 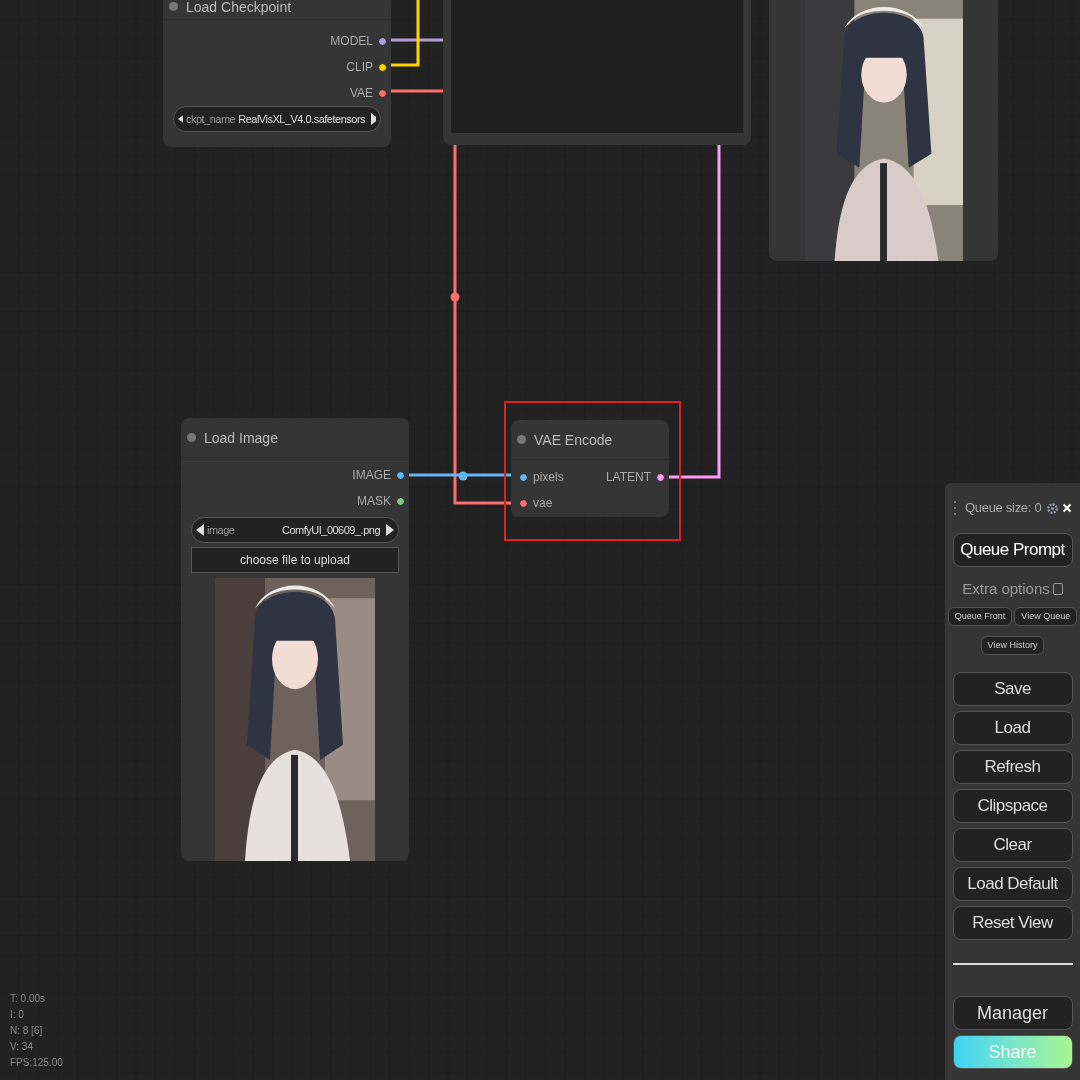 I want to click on stats-text: T: 0.00s, so click(x=28, y=999).